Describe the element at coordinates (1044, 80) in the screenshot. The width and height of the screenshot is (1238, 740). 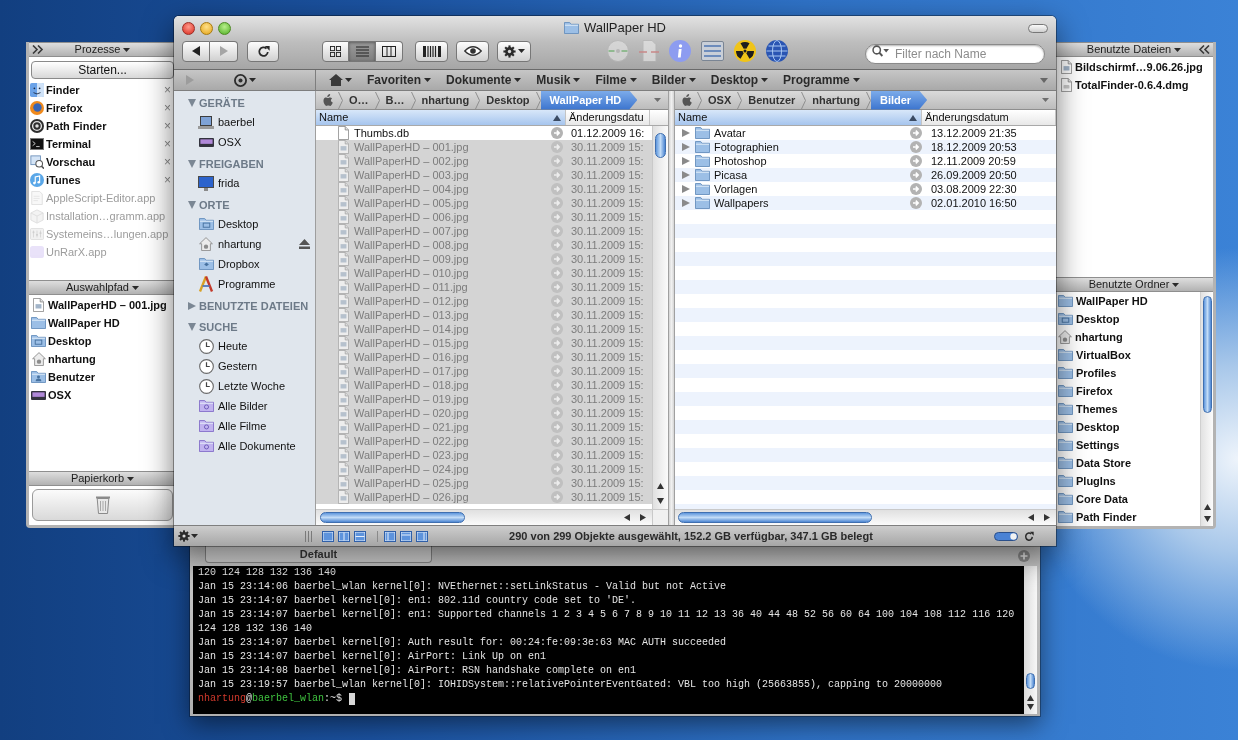
I see `caret-icon` at that location.